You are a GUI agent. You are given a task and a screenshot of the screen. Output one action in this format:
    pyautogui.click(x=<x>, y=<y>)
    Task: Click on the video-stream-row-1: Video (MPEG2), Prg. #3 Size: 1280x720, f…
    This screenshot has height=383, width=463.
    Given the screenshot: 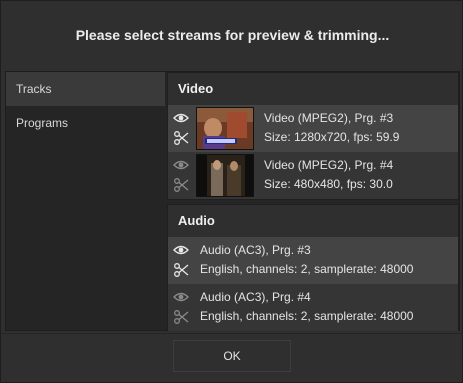 What is the action you would take?
    pyautogui.click(x=313, y=128)
    